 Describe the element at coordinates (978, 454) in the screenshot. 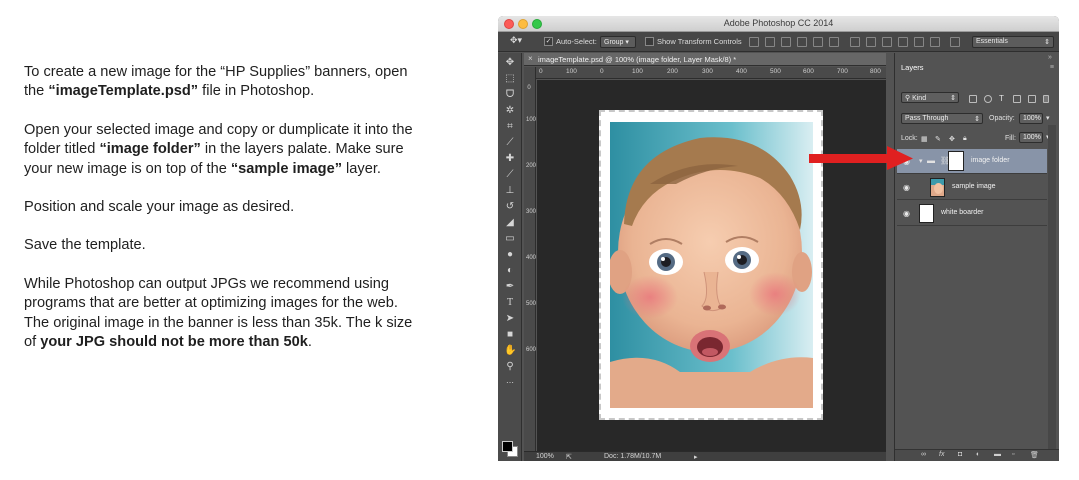

I see `adjustment-layer-icon: ◐` at that location.